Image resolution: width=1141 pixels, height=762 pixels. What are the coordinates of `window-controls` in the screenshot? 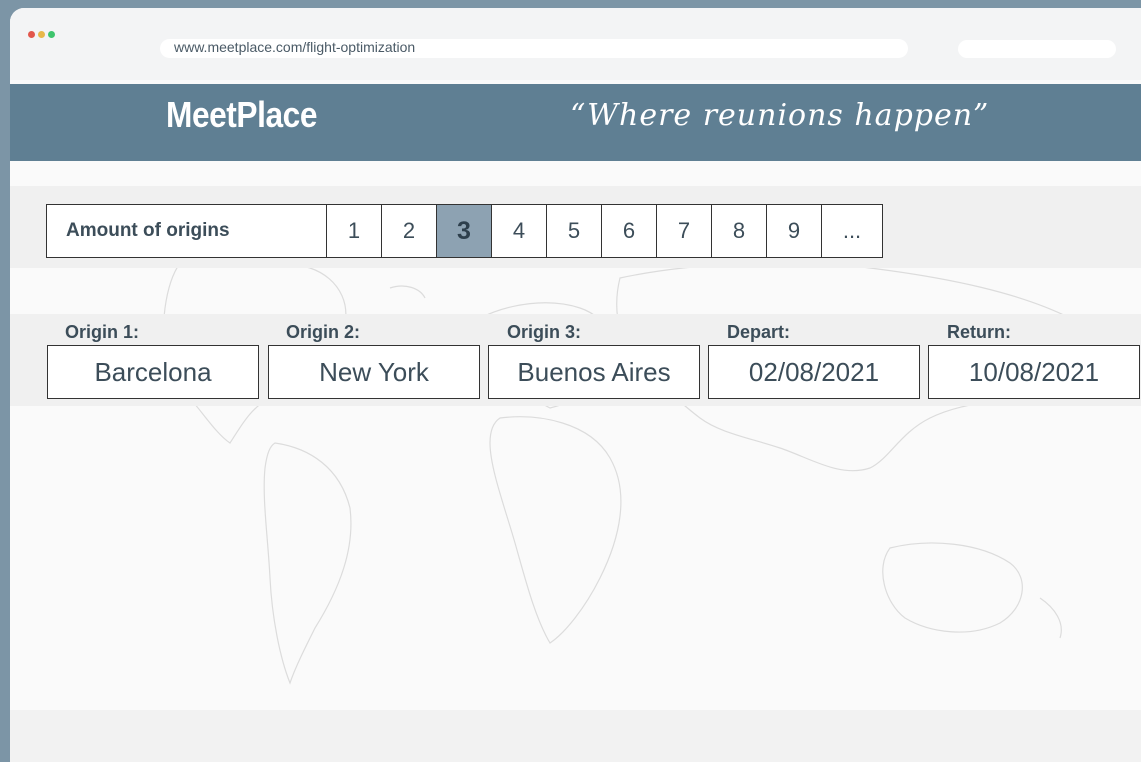 It's located at (43, 34).